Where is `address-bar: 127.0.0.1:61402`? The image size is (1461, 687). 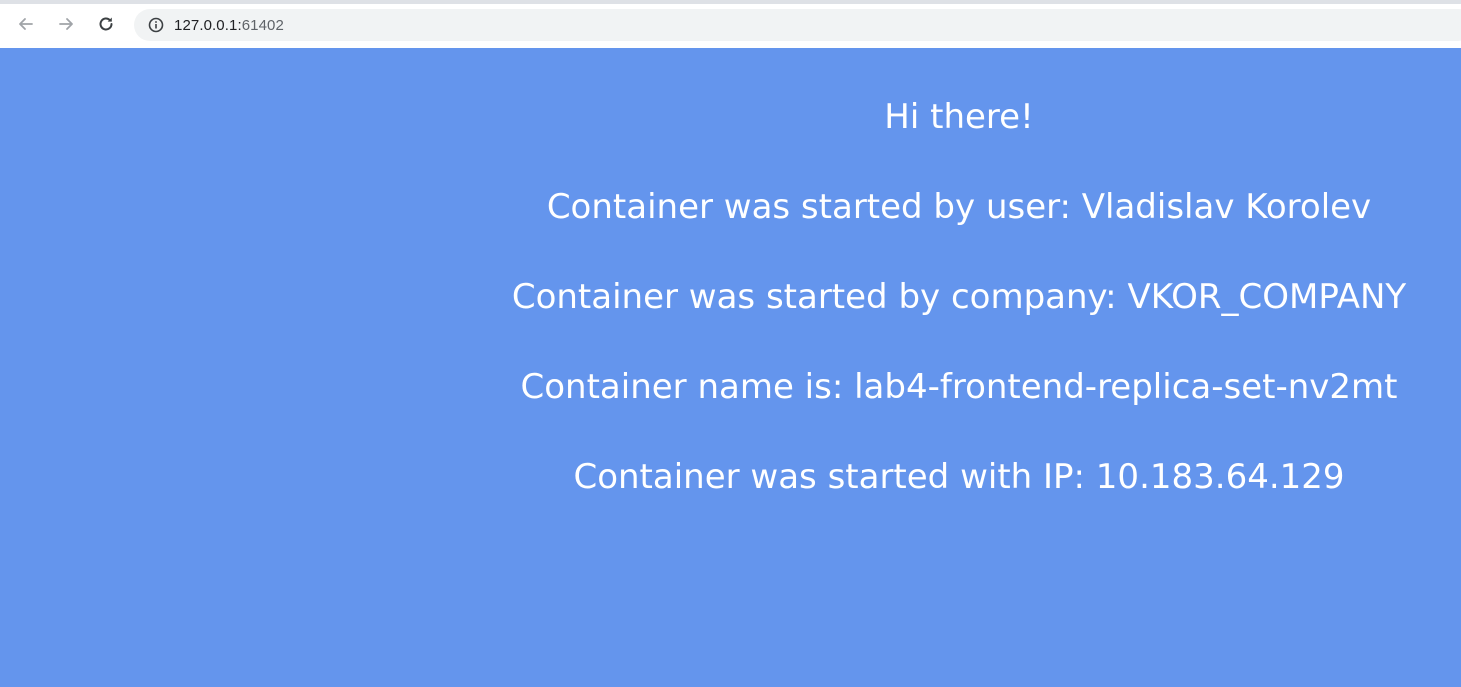 address-bar: 127.0.0.1:61402 is located at coordinates (797, 25).